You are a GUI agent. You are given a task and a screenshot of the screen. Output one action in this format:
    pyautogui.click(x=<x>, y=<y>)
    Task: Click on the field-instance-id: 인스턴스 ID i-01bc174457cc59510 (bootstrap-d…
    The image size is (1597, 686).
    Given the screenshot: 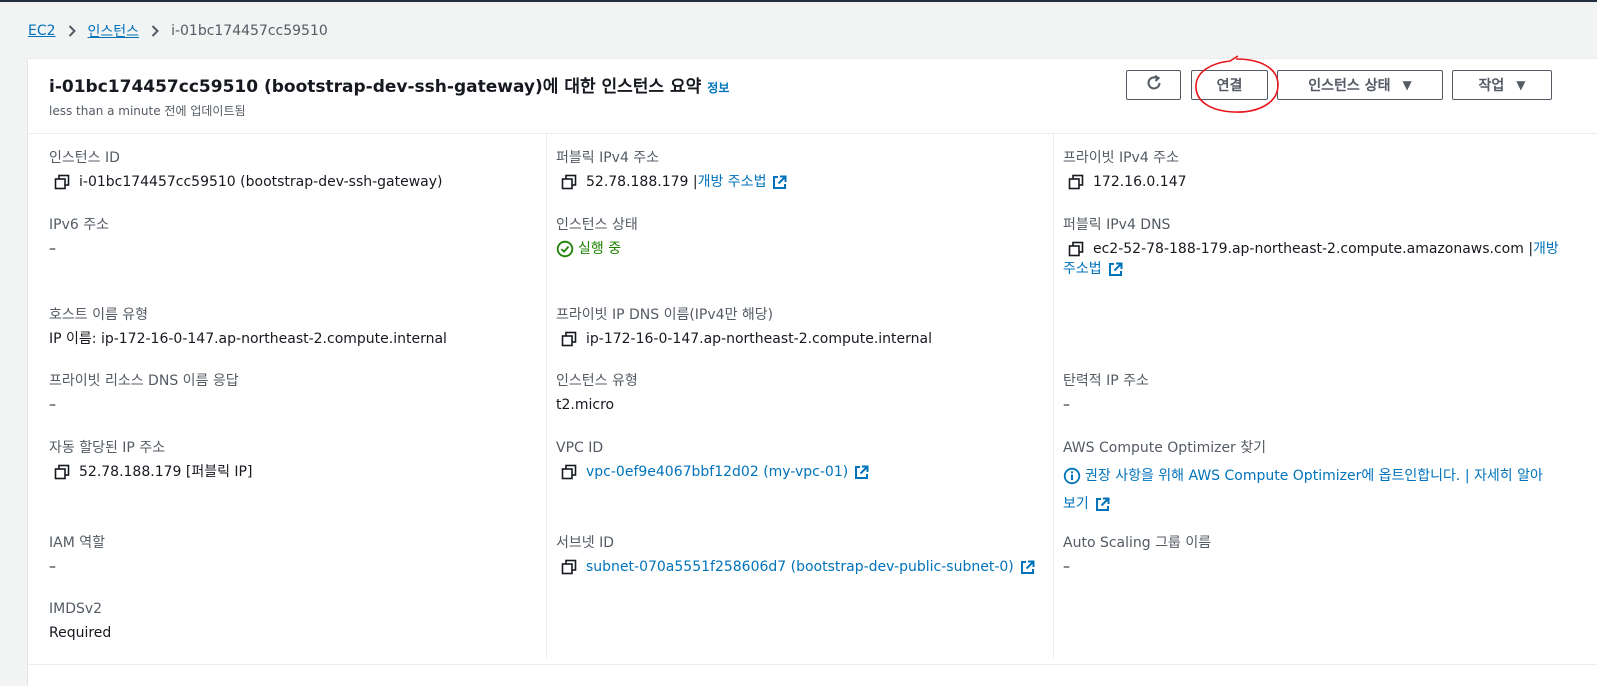 What is the action you would take?
    pyautogui.click(x=246, y=170)
    